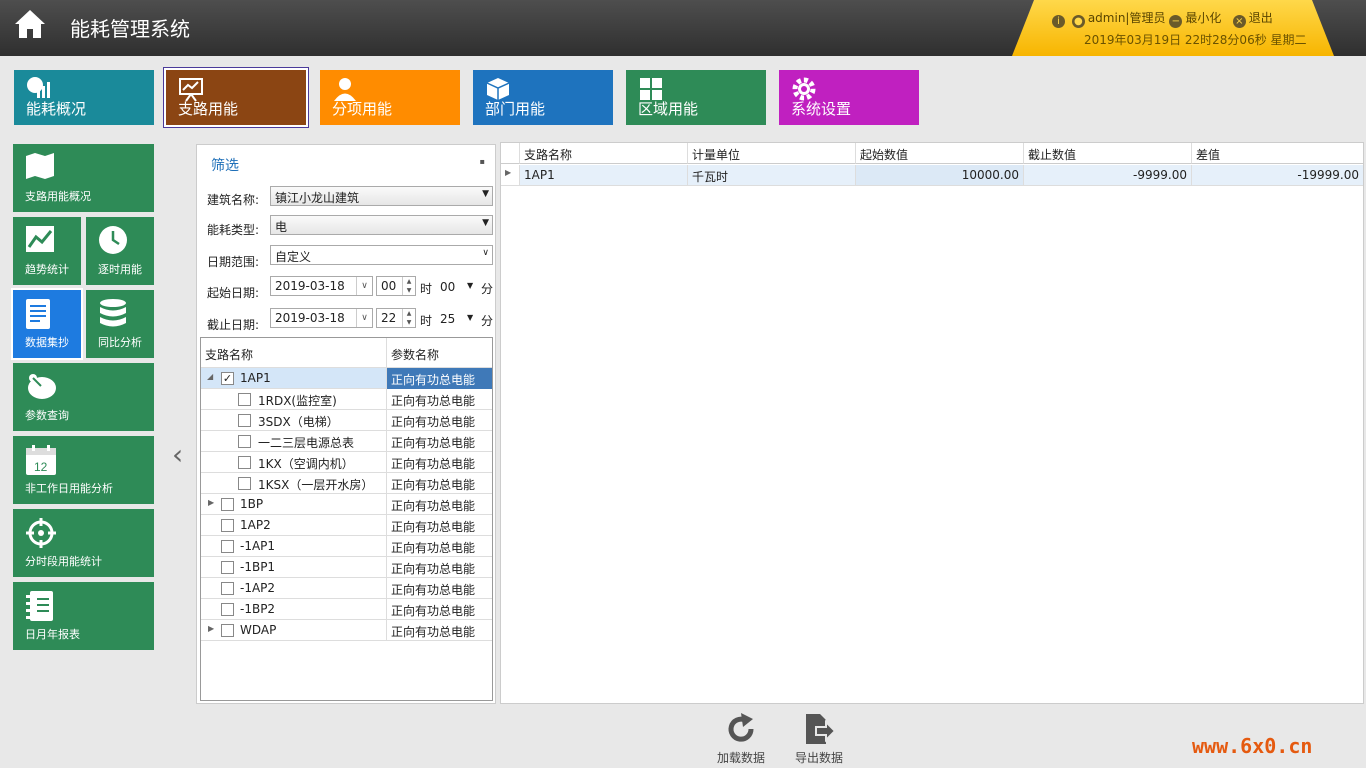 The width and height of the screenshot is (1366, 768). What do you see at coordinates (510, 175) in the screenshot?
I see `row-pointer-icon: ▶` at bounding box center [510, 175].